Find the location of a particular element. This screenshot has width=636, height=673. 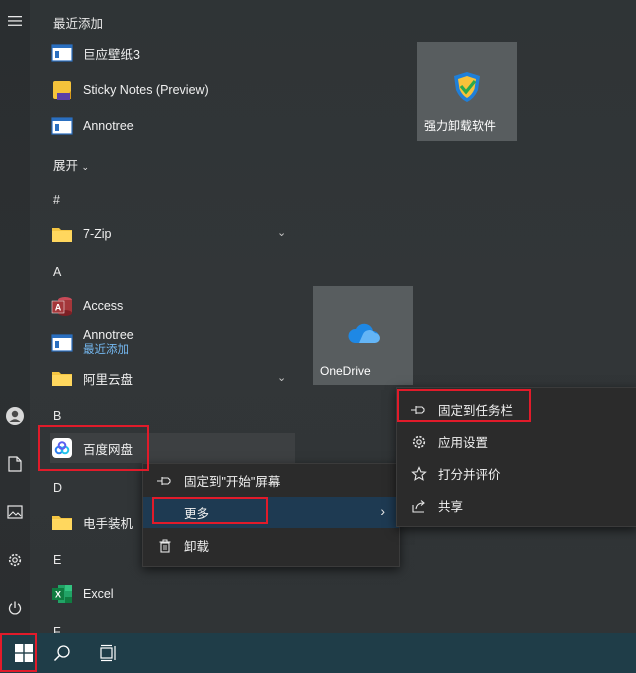

app-7zip: 7-Zip is located at coordinates (172, 234).